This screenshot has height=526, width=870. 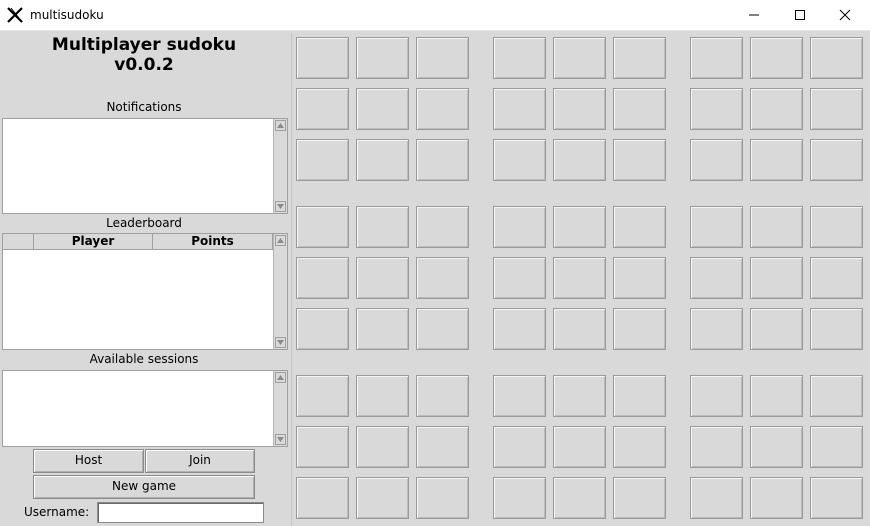 I want to click on sessions-scrollbar, so click(x=280, y=408).